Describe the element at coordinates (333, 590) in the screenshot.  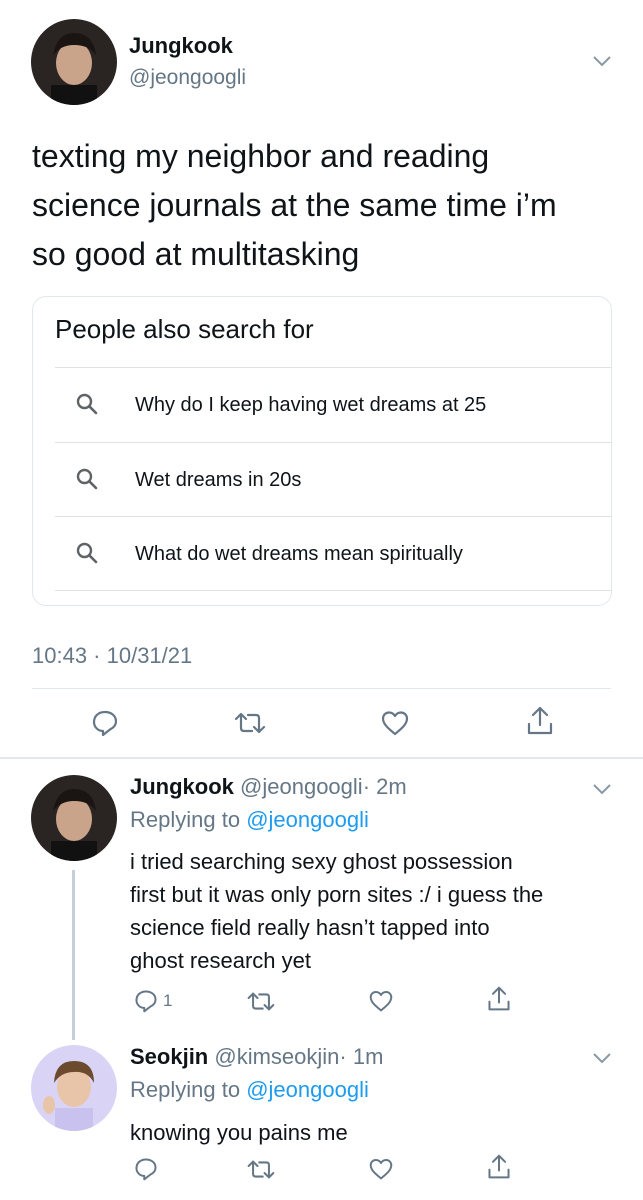
I see `search-row-divider` at that location.